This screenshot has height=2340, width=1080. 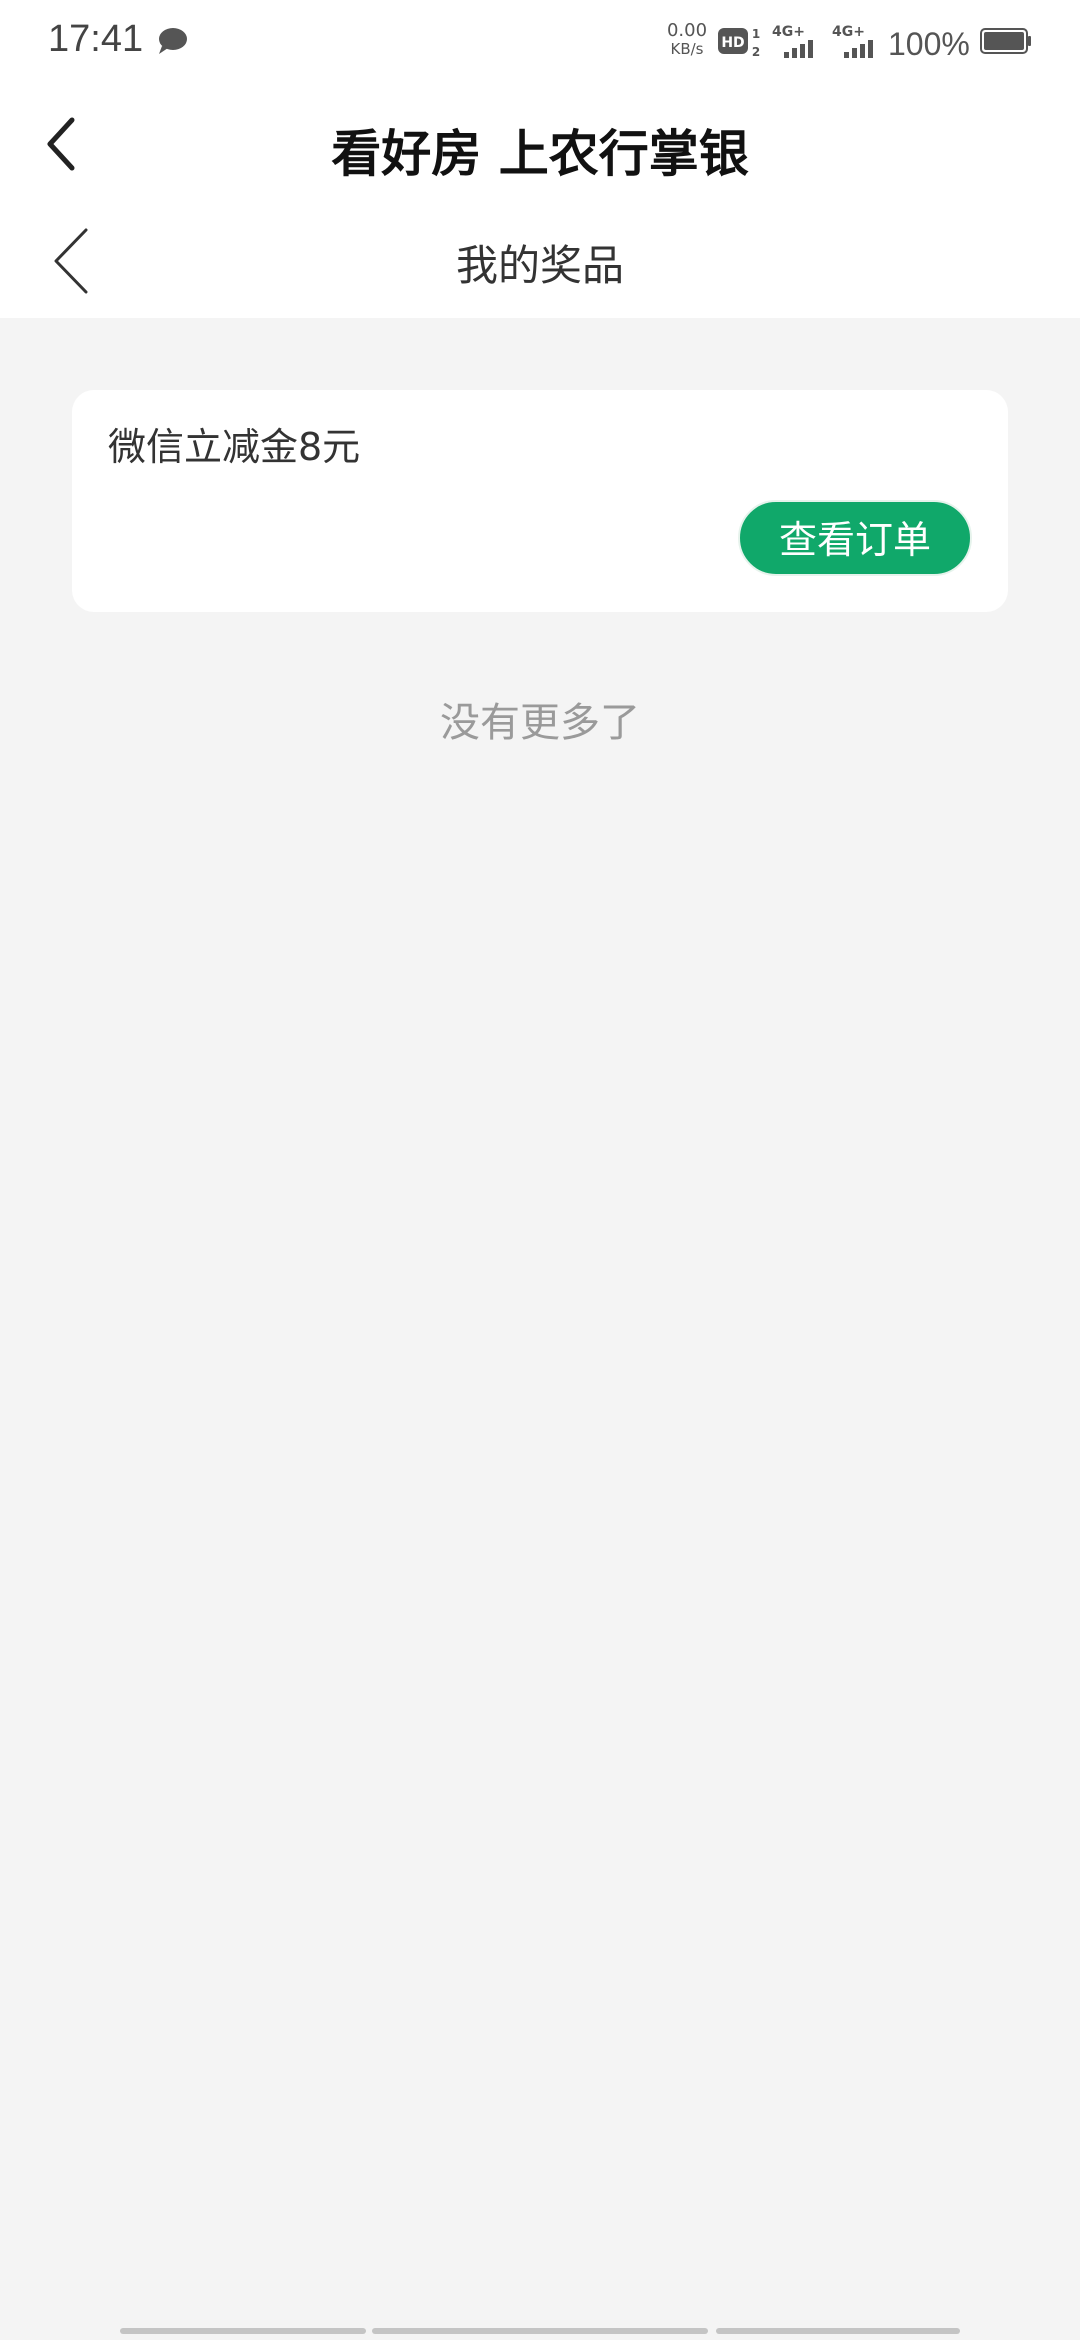 I want to click on net-speed: 0.00 KB/s, so click(x=687, y=39).